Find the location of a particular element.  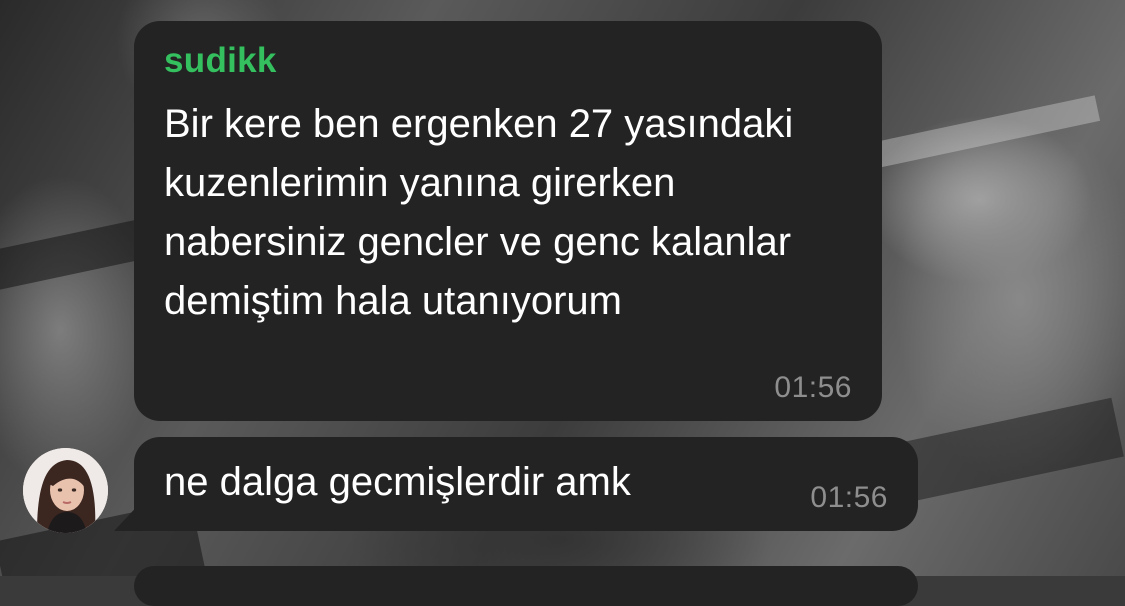

message-bubble: ne dalga gecmişlerdir amk 01:56 is located at coordinates (526, 484).